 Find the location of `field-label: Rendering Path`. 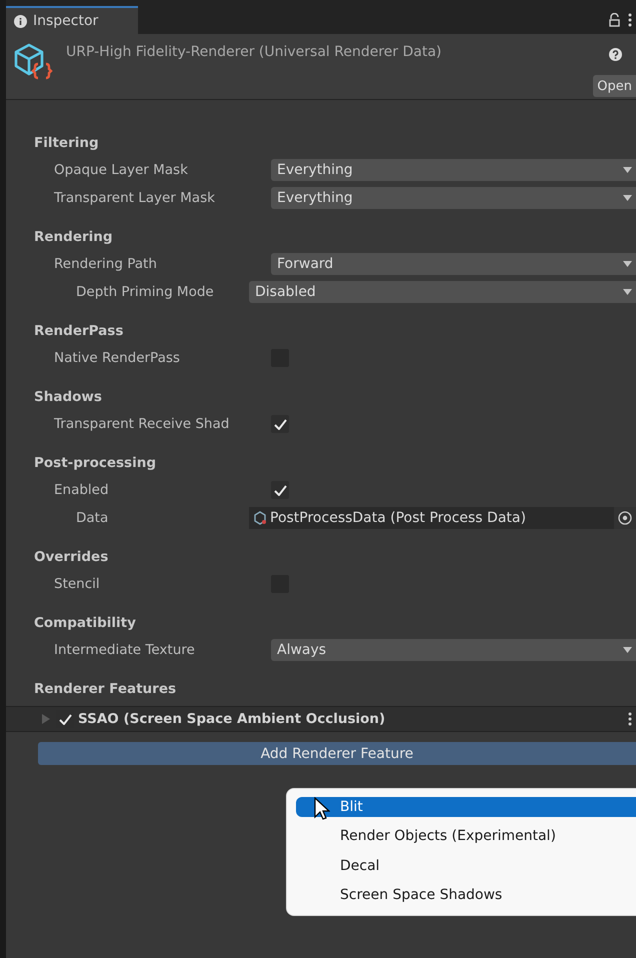

field-label: Rendering Path is located at coordinates (105, 264).